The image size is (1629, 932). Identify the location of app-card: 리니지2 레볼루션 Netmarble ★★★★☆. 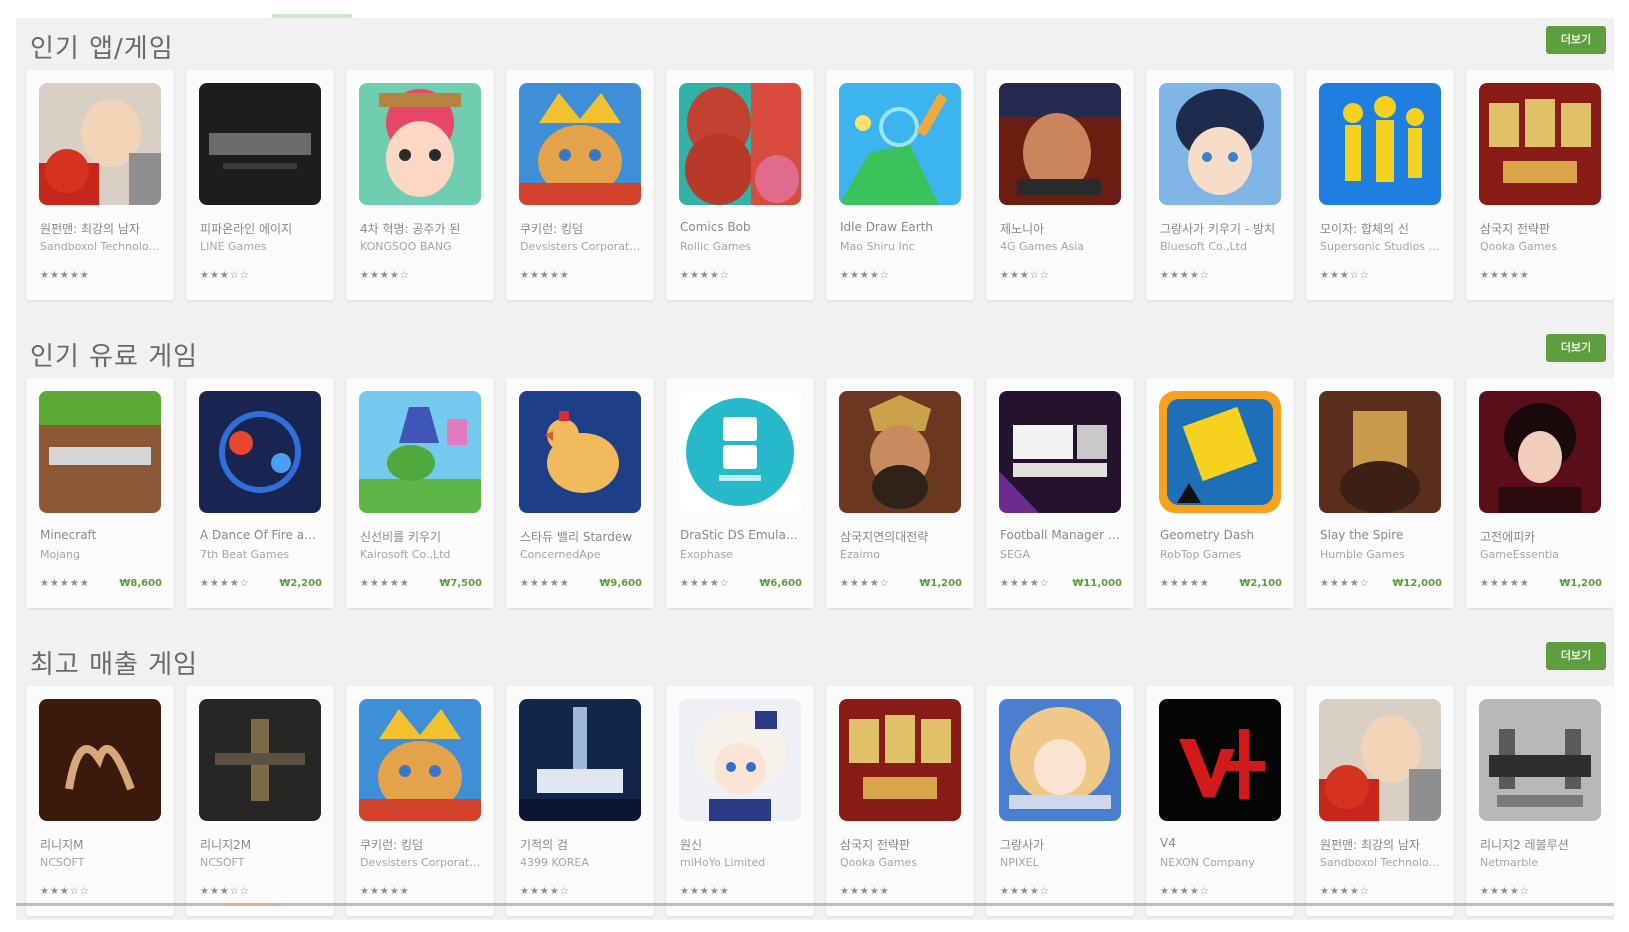
(1540, 801).